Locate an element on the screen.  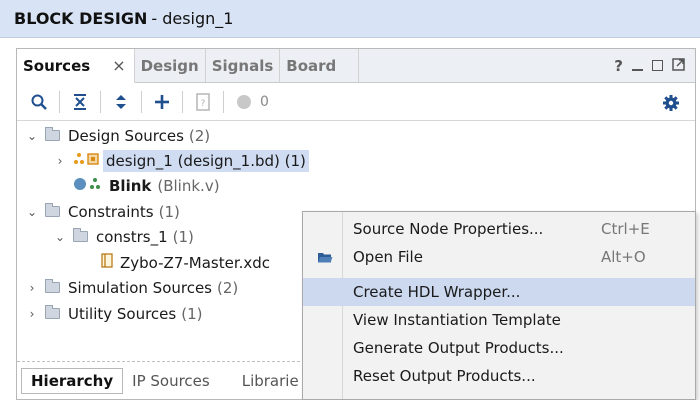
window-title: BLOCK DESIGN is located at coordinates (81, 18).